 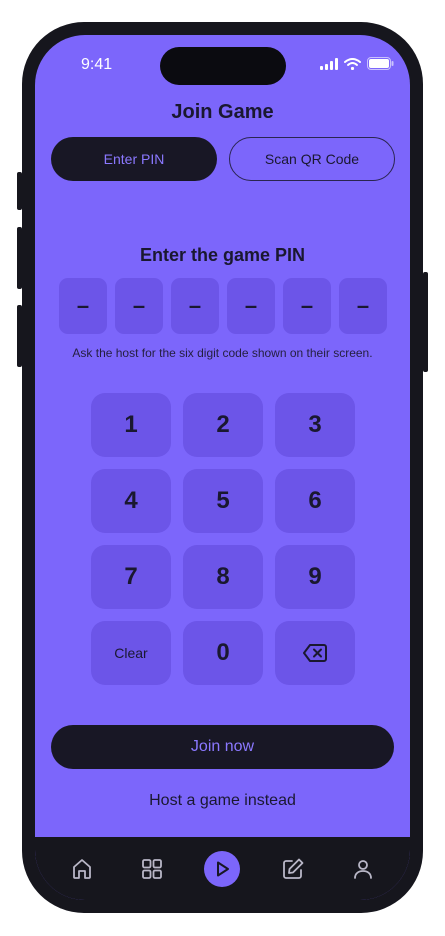 I want to click on key-7: 7, so click(x=131, y=577).